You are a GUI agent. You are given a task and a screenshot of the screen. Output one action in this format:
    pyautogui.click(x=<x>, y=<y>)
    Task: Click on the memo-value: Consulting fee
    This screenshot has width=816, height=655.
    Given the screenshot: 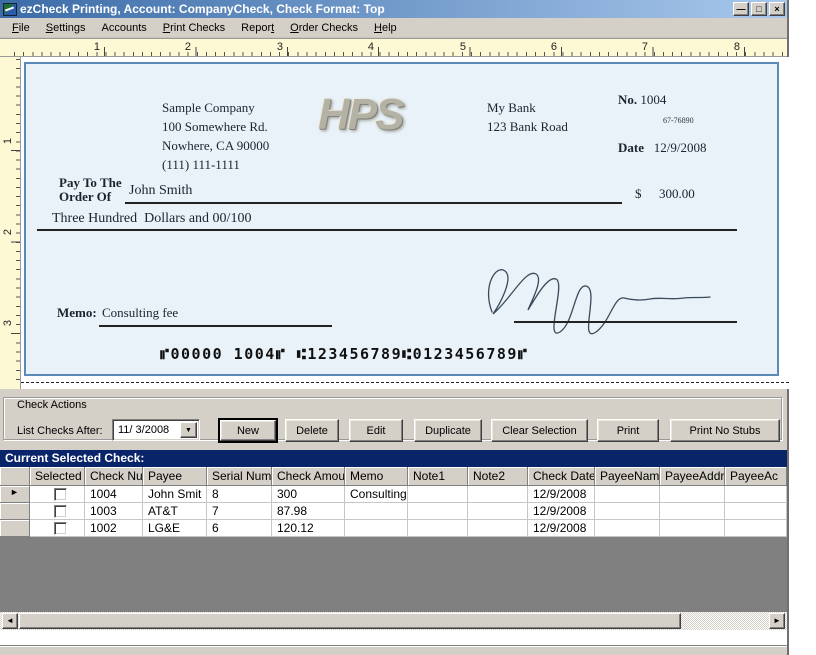 What is the action you would take?
    pyautogui.click(x=140, y=312)
    